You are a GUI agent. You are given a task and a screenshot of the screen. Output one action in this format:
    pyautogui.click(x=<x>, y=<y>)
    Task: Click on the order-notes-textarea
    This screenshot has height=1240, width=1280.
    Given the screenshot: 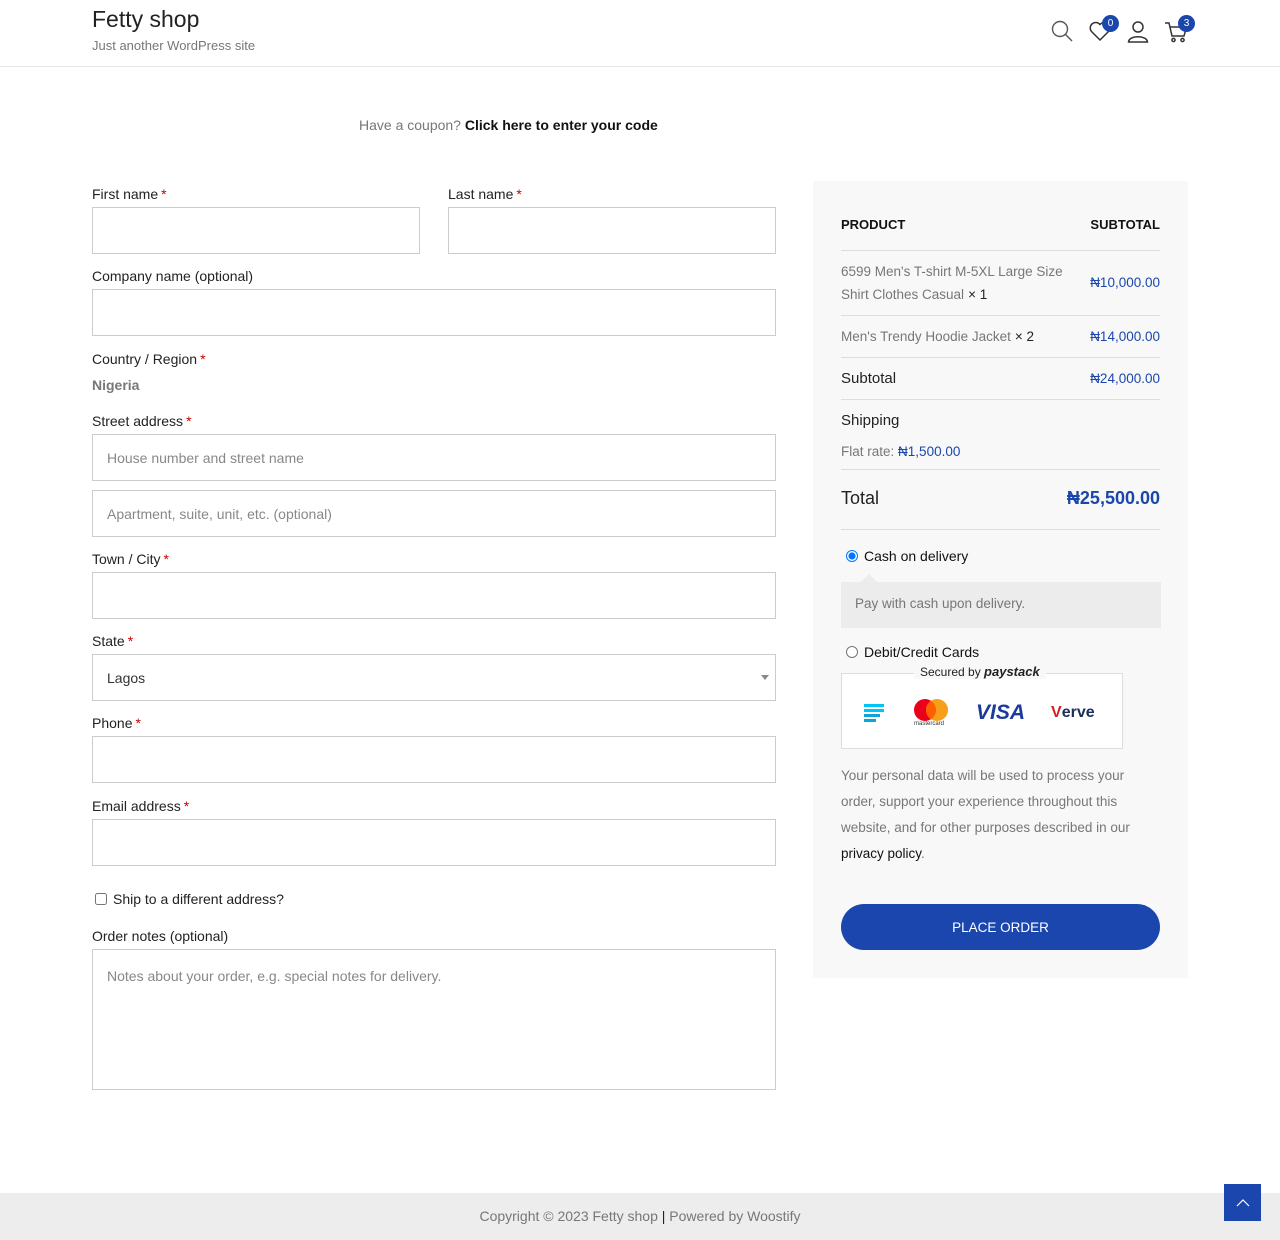 What is the action you would take?
    pyautogui.click(x=434, y=1019)
    